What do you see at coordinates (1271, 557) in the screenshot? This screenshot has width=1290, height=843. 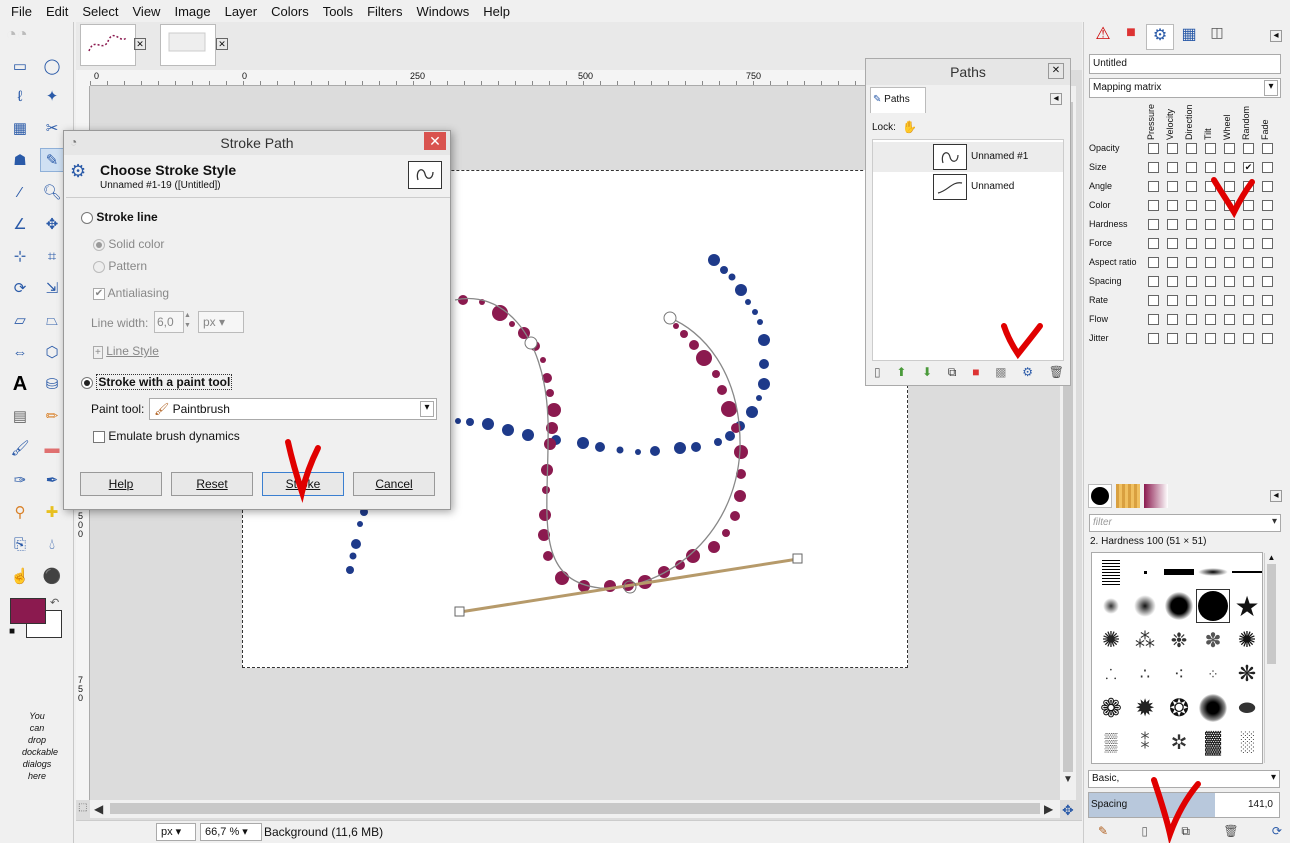 I see `brush-scroll-up-icon: ▲` at bounding box center [1271, 557].